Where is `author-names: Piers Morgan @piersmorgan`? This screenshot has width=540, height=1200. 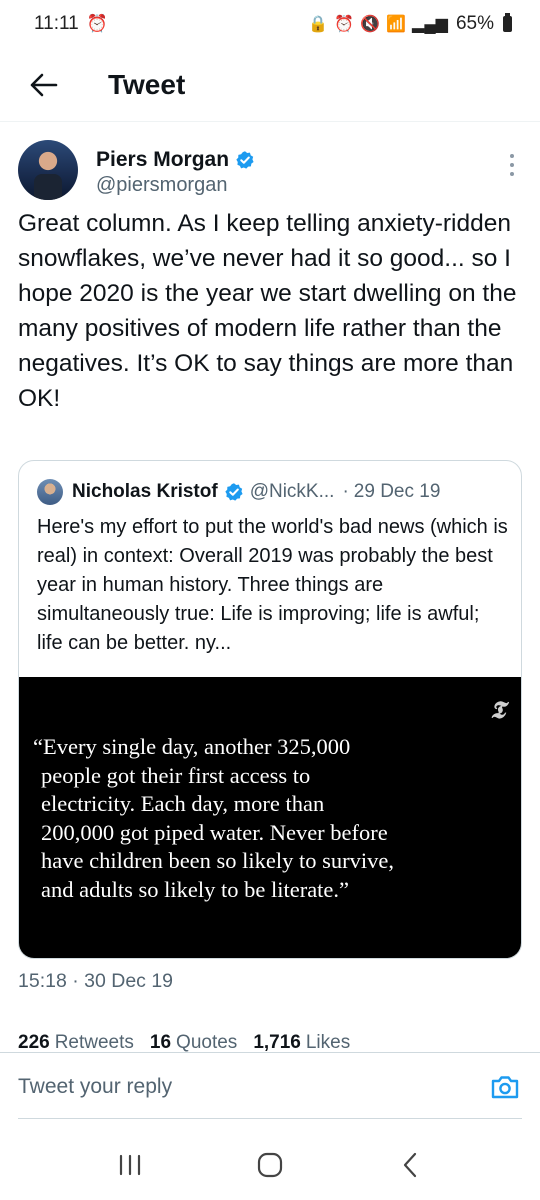
author-names: Piers Morgan @piersmorgan is located at coordinates (175, 172).